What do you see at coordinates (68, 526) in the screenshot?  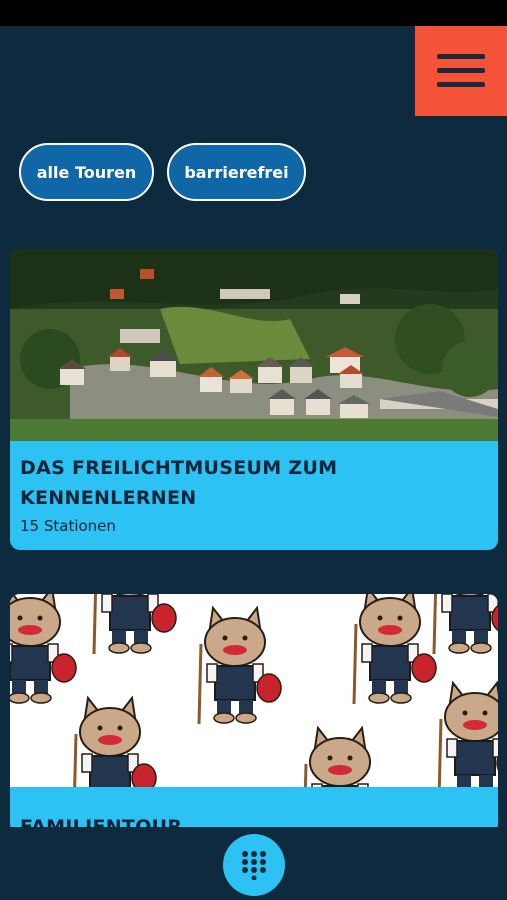 I see `tour-station-count: 15 Stationen` at bounding box center [68, 526].